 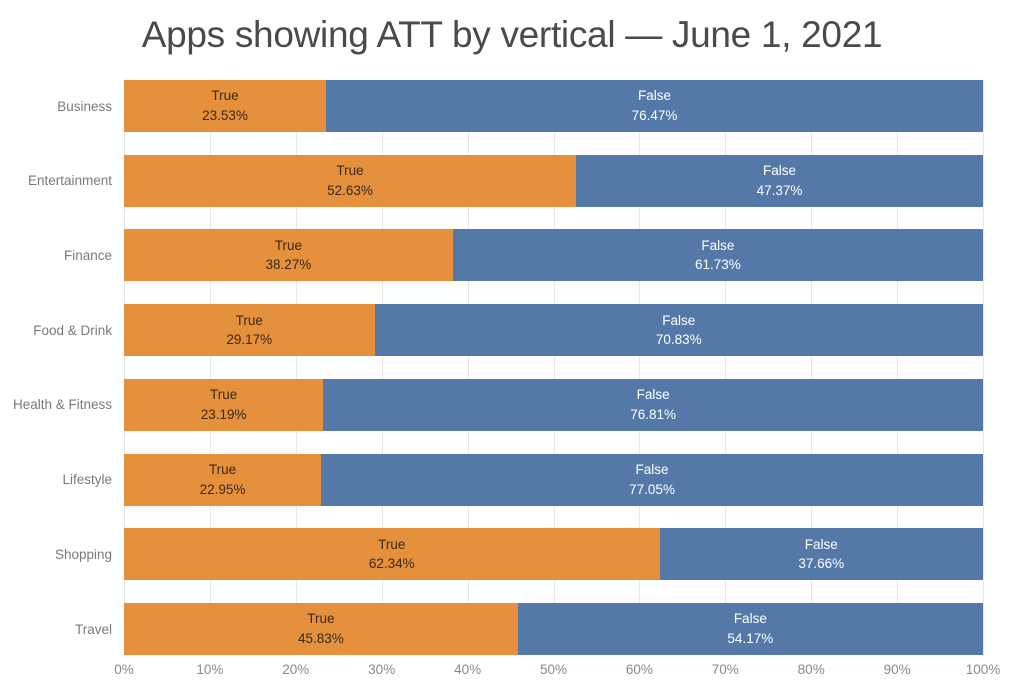 I want to click on y-axis-label-text: Finance, so click(x=87, y=255).